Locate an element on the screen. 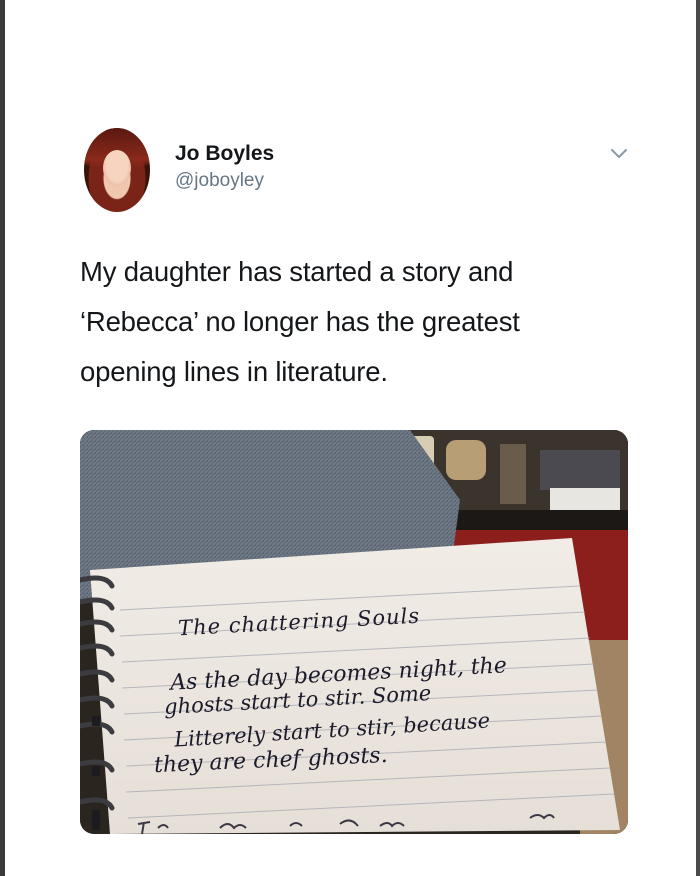 The height and width of the screenshot is (876, 700). avatar is located at coordinates (117, 170).